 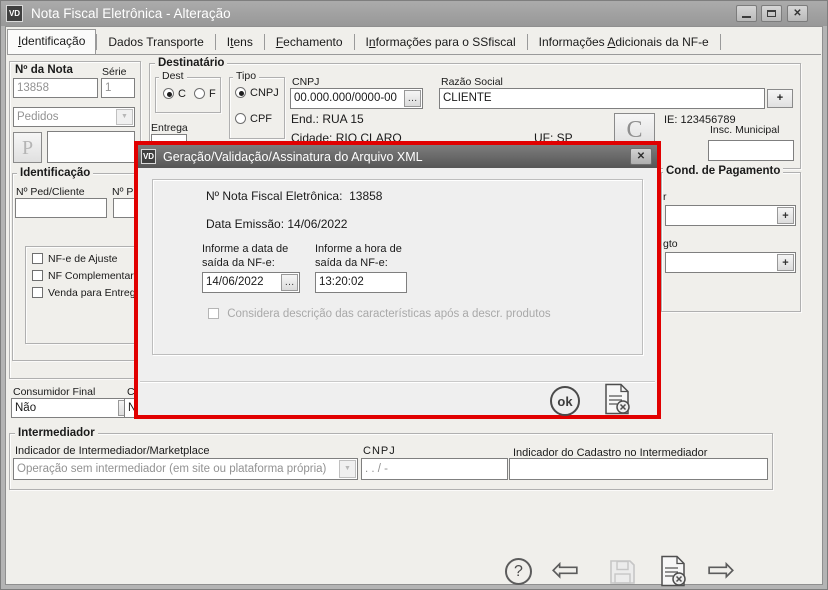 I want to click on tab-informacoes-ssfiscal: Informações para o SSfiscal, so click(x=441, y=42).